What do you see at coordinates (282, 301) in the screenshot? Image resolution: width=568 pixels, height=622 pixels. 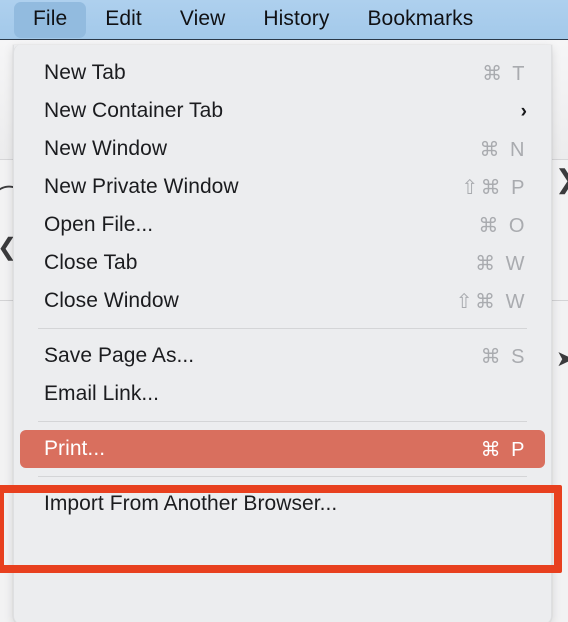 I see `menu-item-close-window: Close Window ⇧⌘ W` at bounding box center [282, 301].